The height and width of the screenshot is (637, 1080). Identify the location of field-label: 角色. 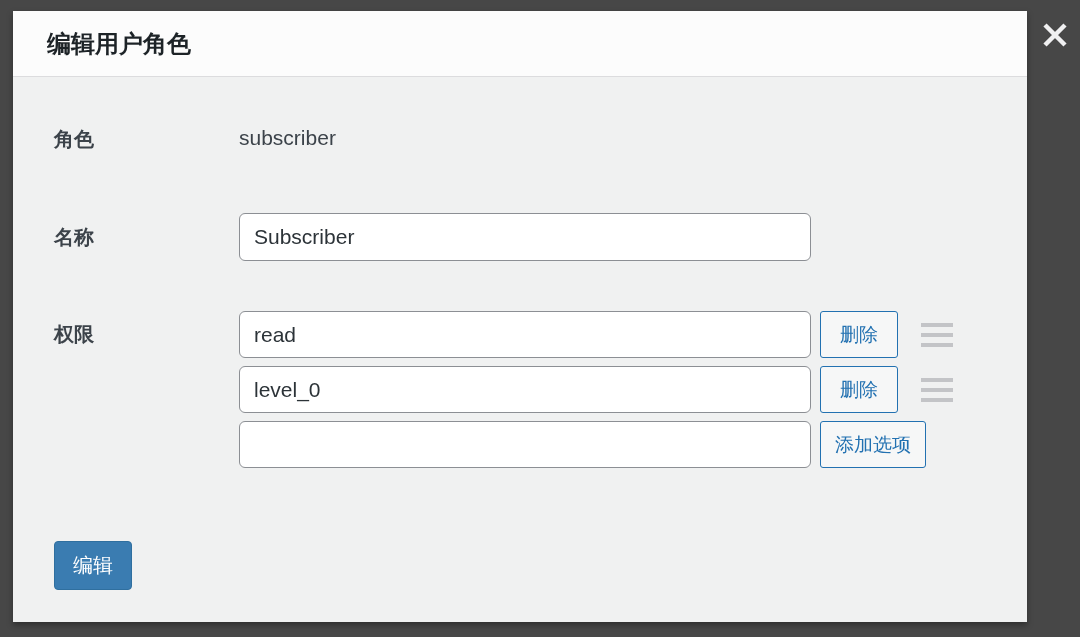
(74, 139).